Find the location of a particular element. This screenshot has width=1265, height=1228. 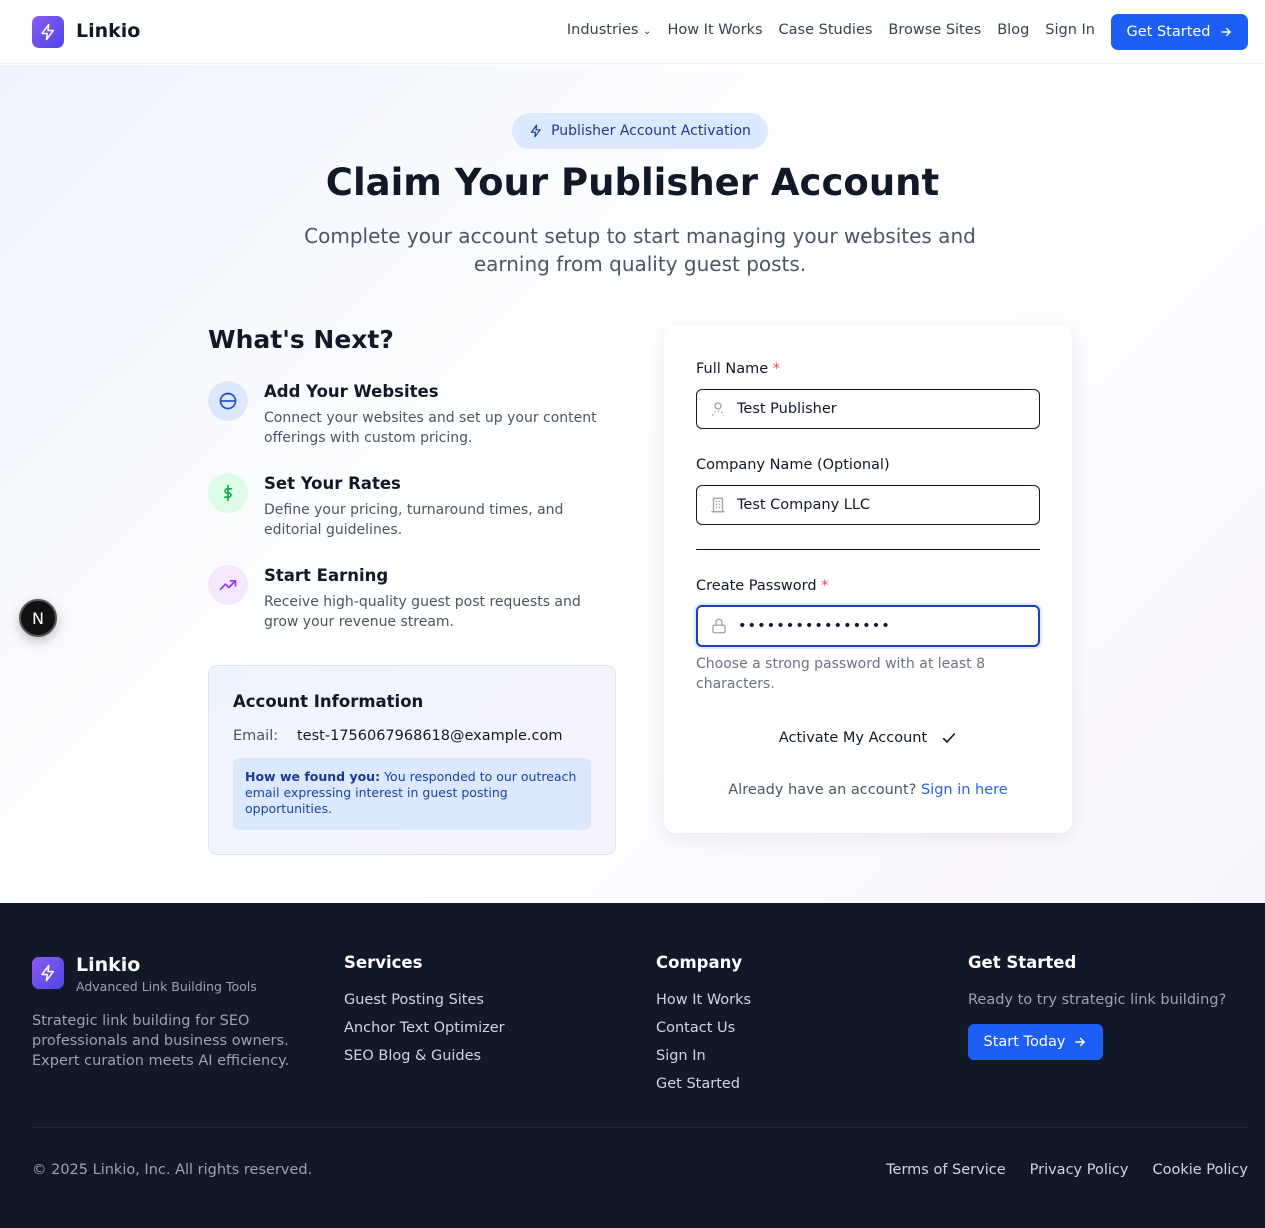

company-label: Company Name (Optional) is located at coordinates (793, 465).